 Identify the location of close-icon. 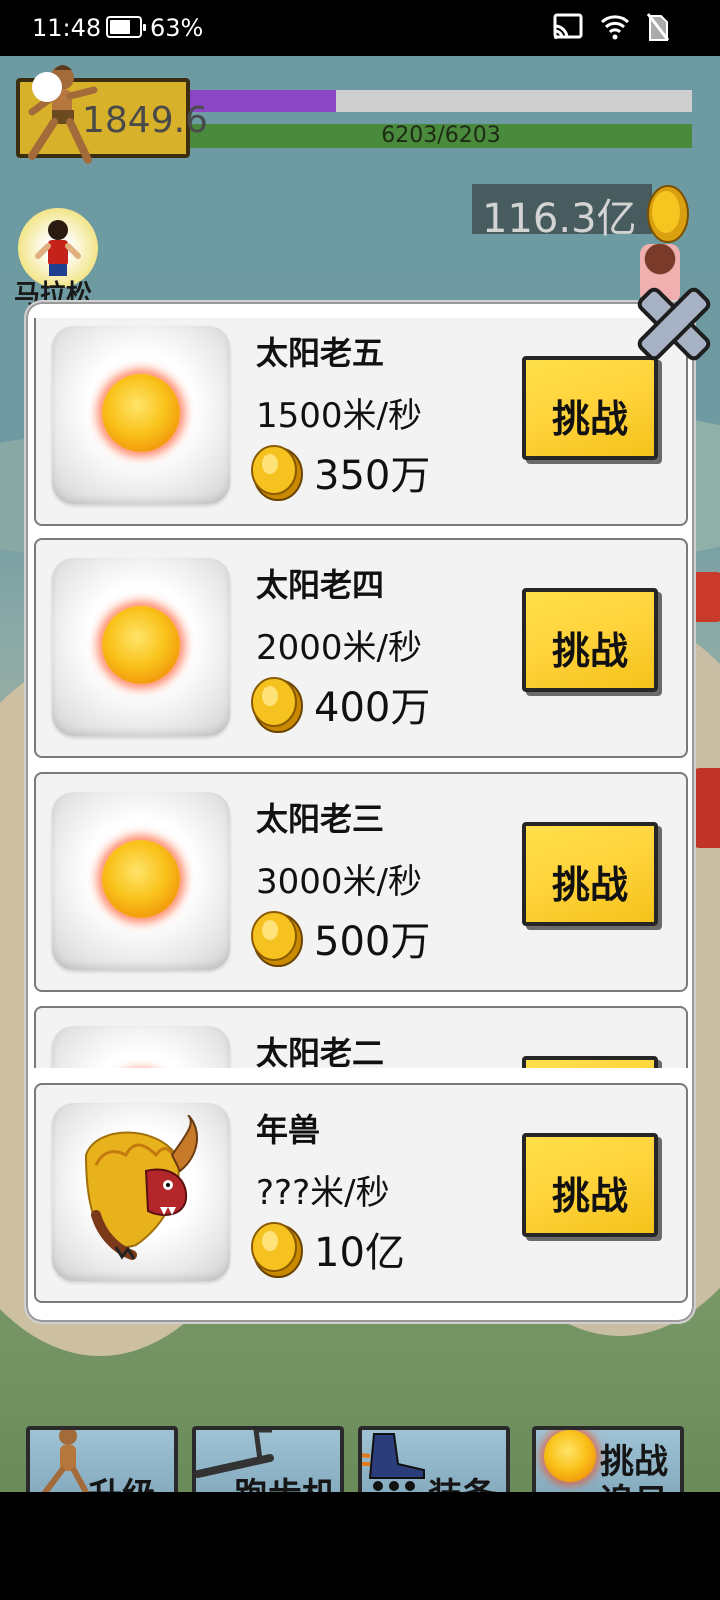
(674, 324).